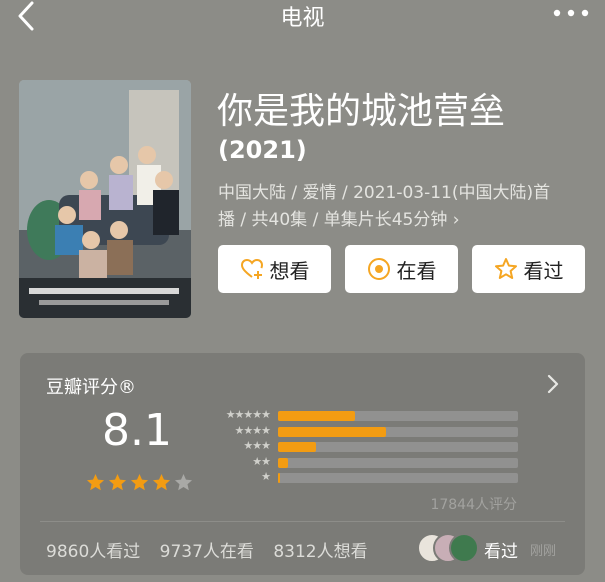  I want to click on distribution-star-label: ★★★★★, so click(248, 414).